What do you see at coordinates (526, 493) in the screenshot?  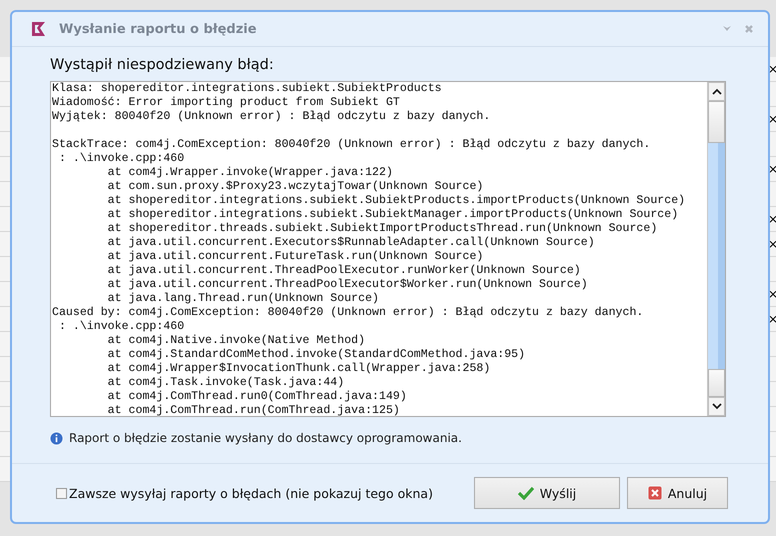 I see `checkmark-icon` at bounding box center [526, 493].